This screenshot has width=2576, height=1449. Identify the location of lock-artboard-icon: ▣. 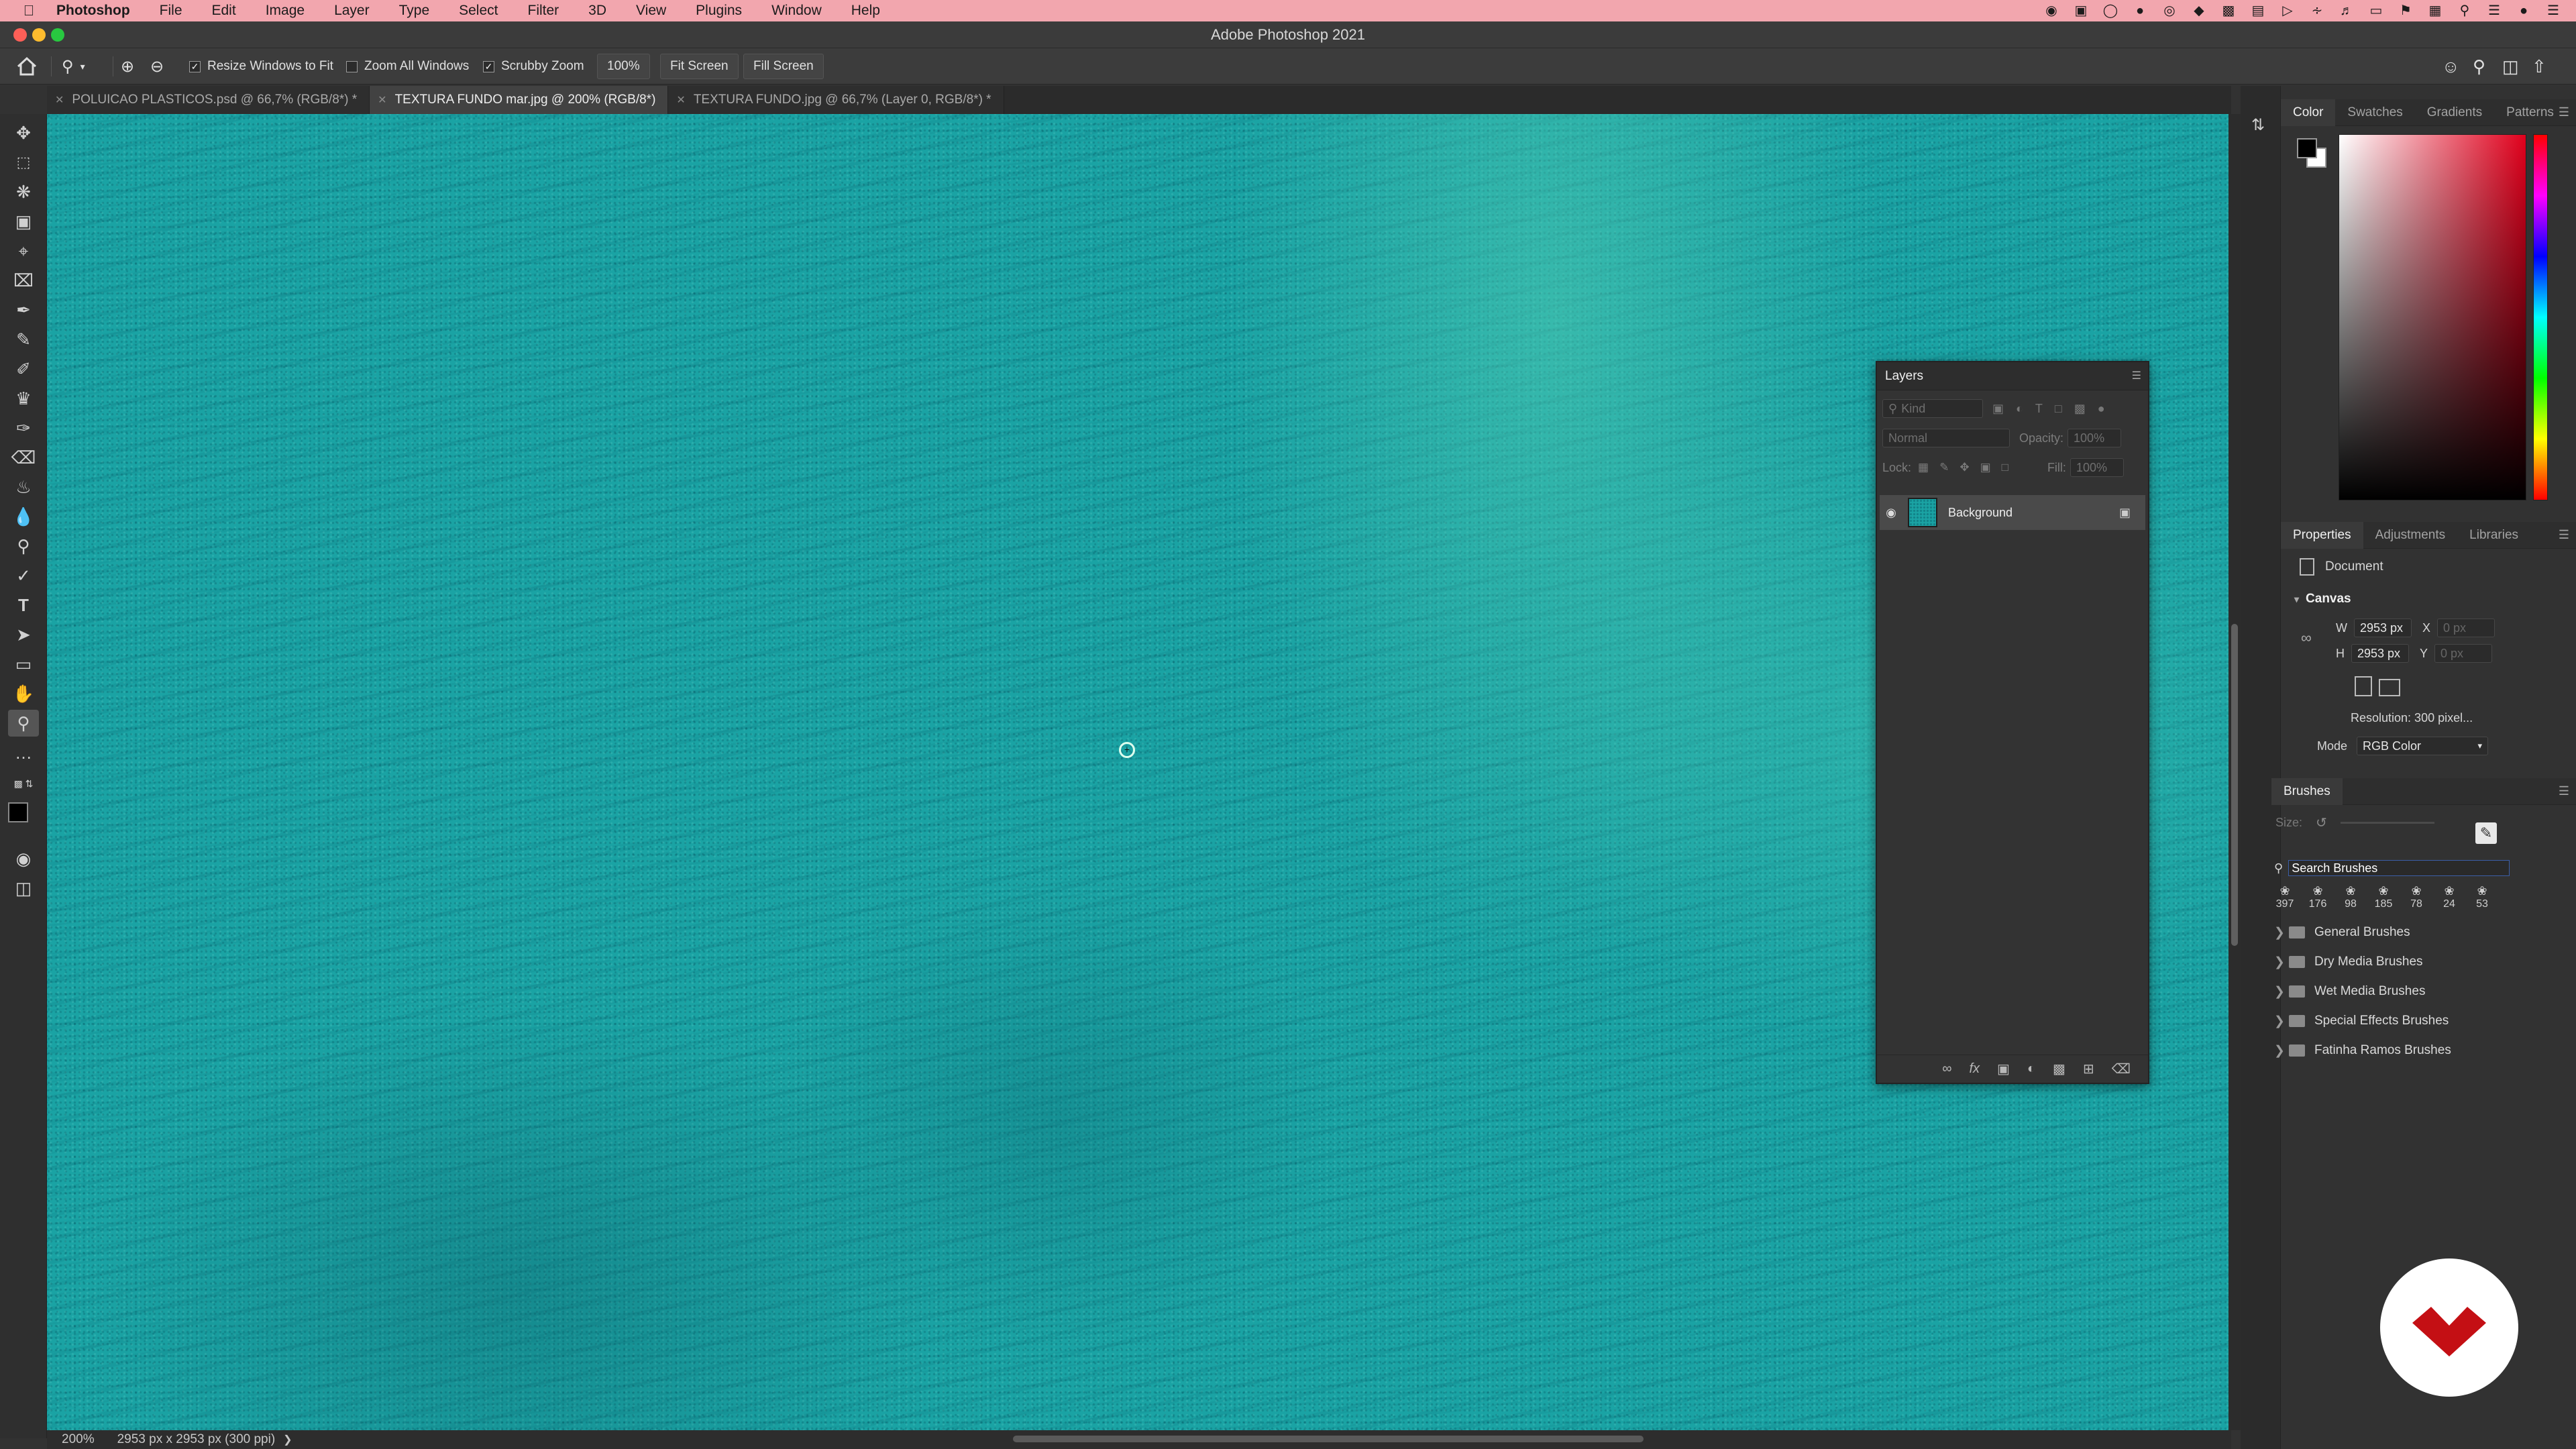
(1985, 467).